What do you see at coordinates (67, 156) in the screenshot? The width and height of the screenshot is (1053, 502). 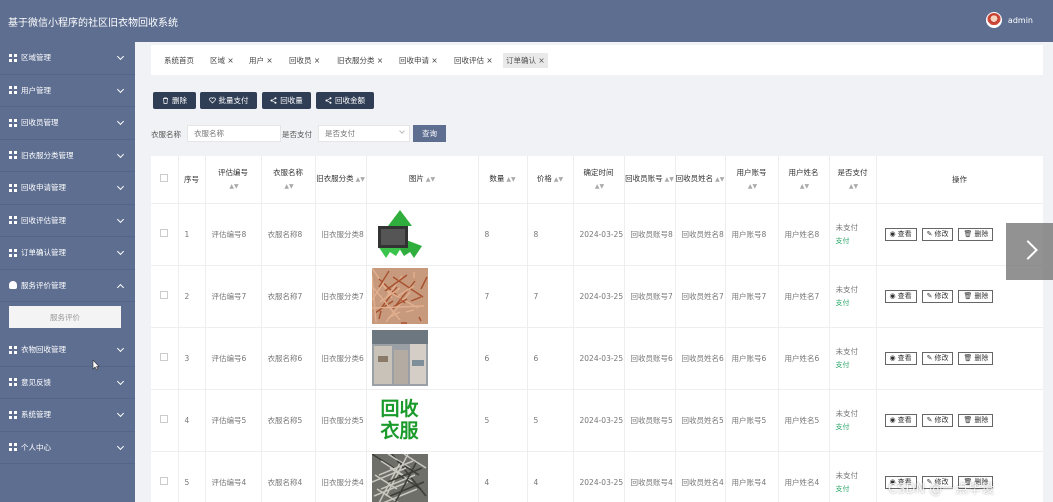 I see `sidebar-item-categories: 旧衣服分类管理` at bounding box center [67, 156].